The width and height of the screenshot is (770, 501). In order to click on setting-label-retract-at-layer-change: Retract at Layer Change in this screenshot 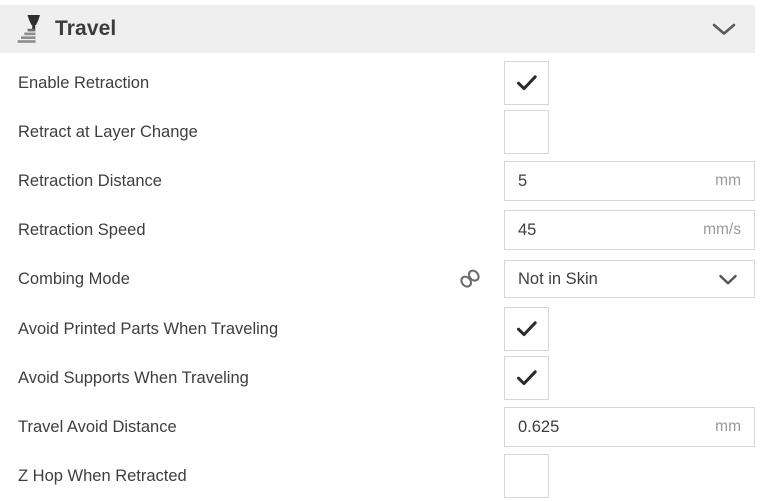, I will do `click(108, 131)`.